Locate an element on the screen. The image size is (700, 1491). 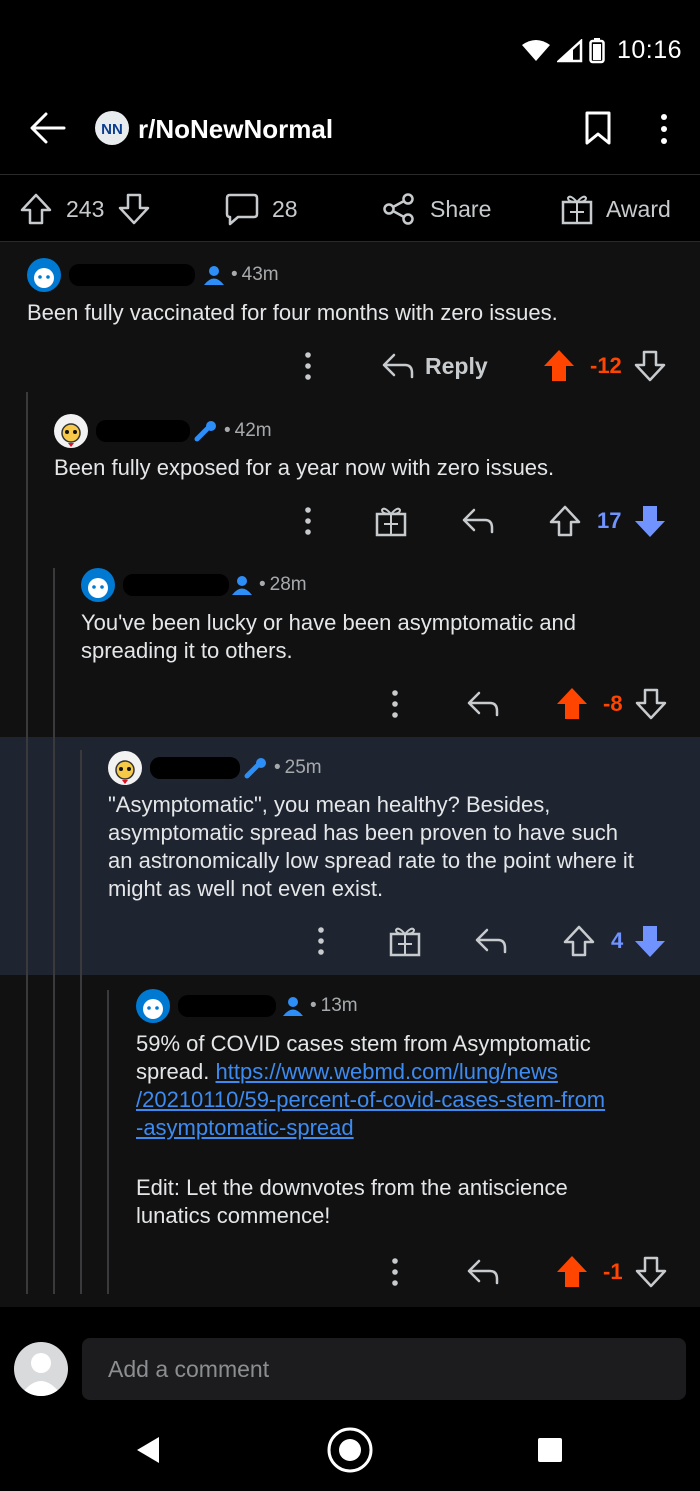
clock: 10:16 is located at coordinates (649, 50).